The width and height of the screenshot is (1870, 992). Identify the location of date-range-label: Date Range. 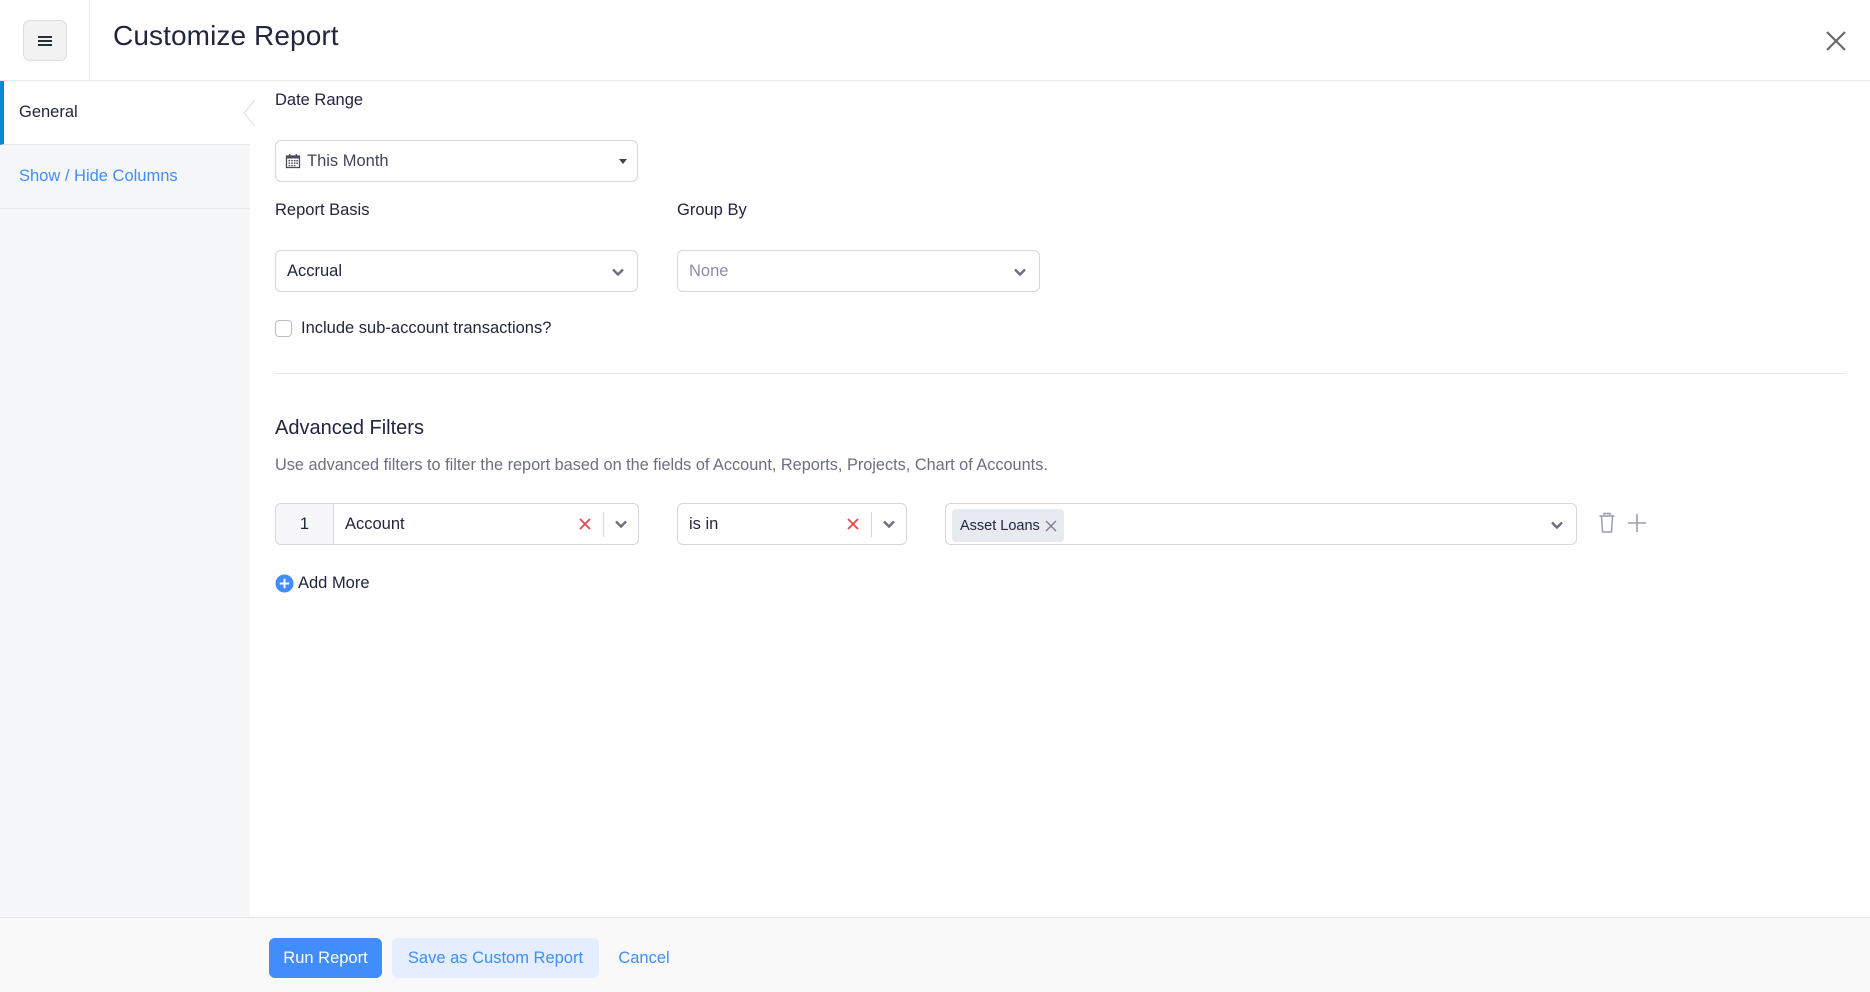
(319, 100).